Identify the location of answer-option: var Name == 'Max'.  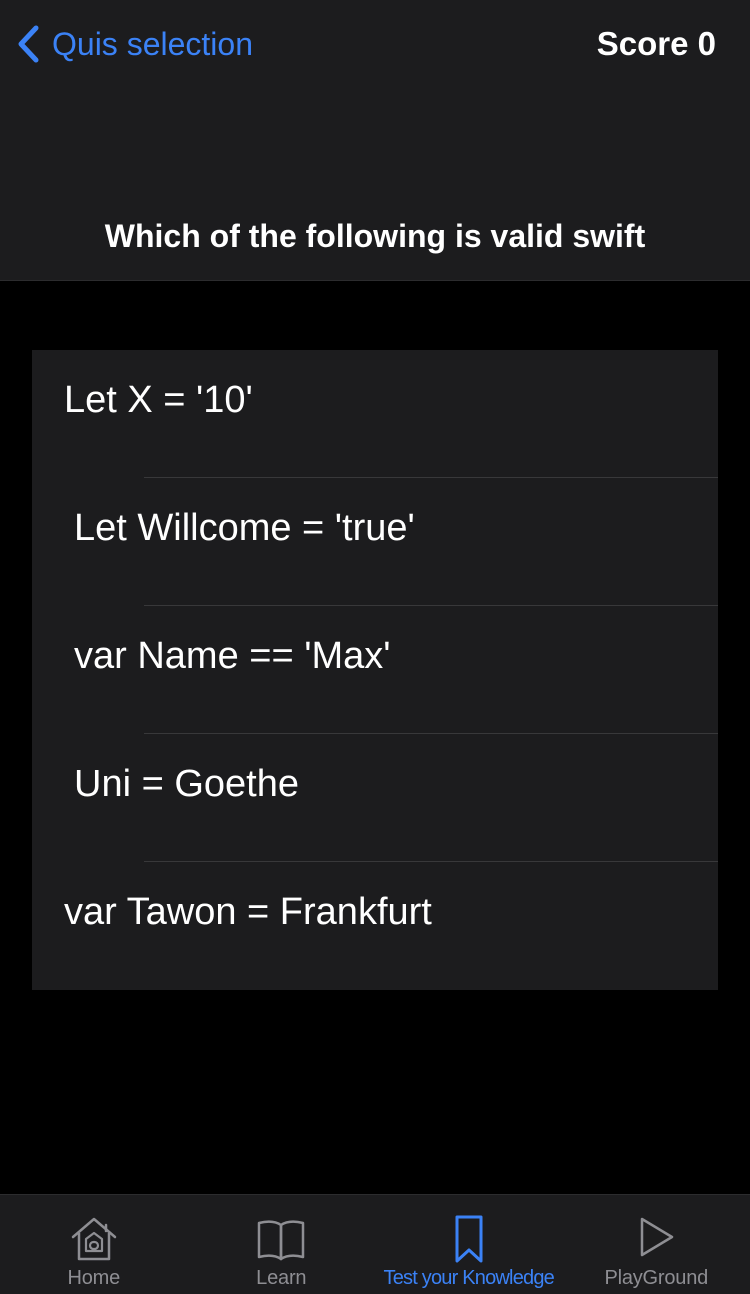
(375, 670).